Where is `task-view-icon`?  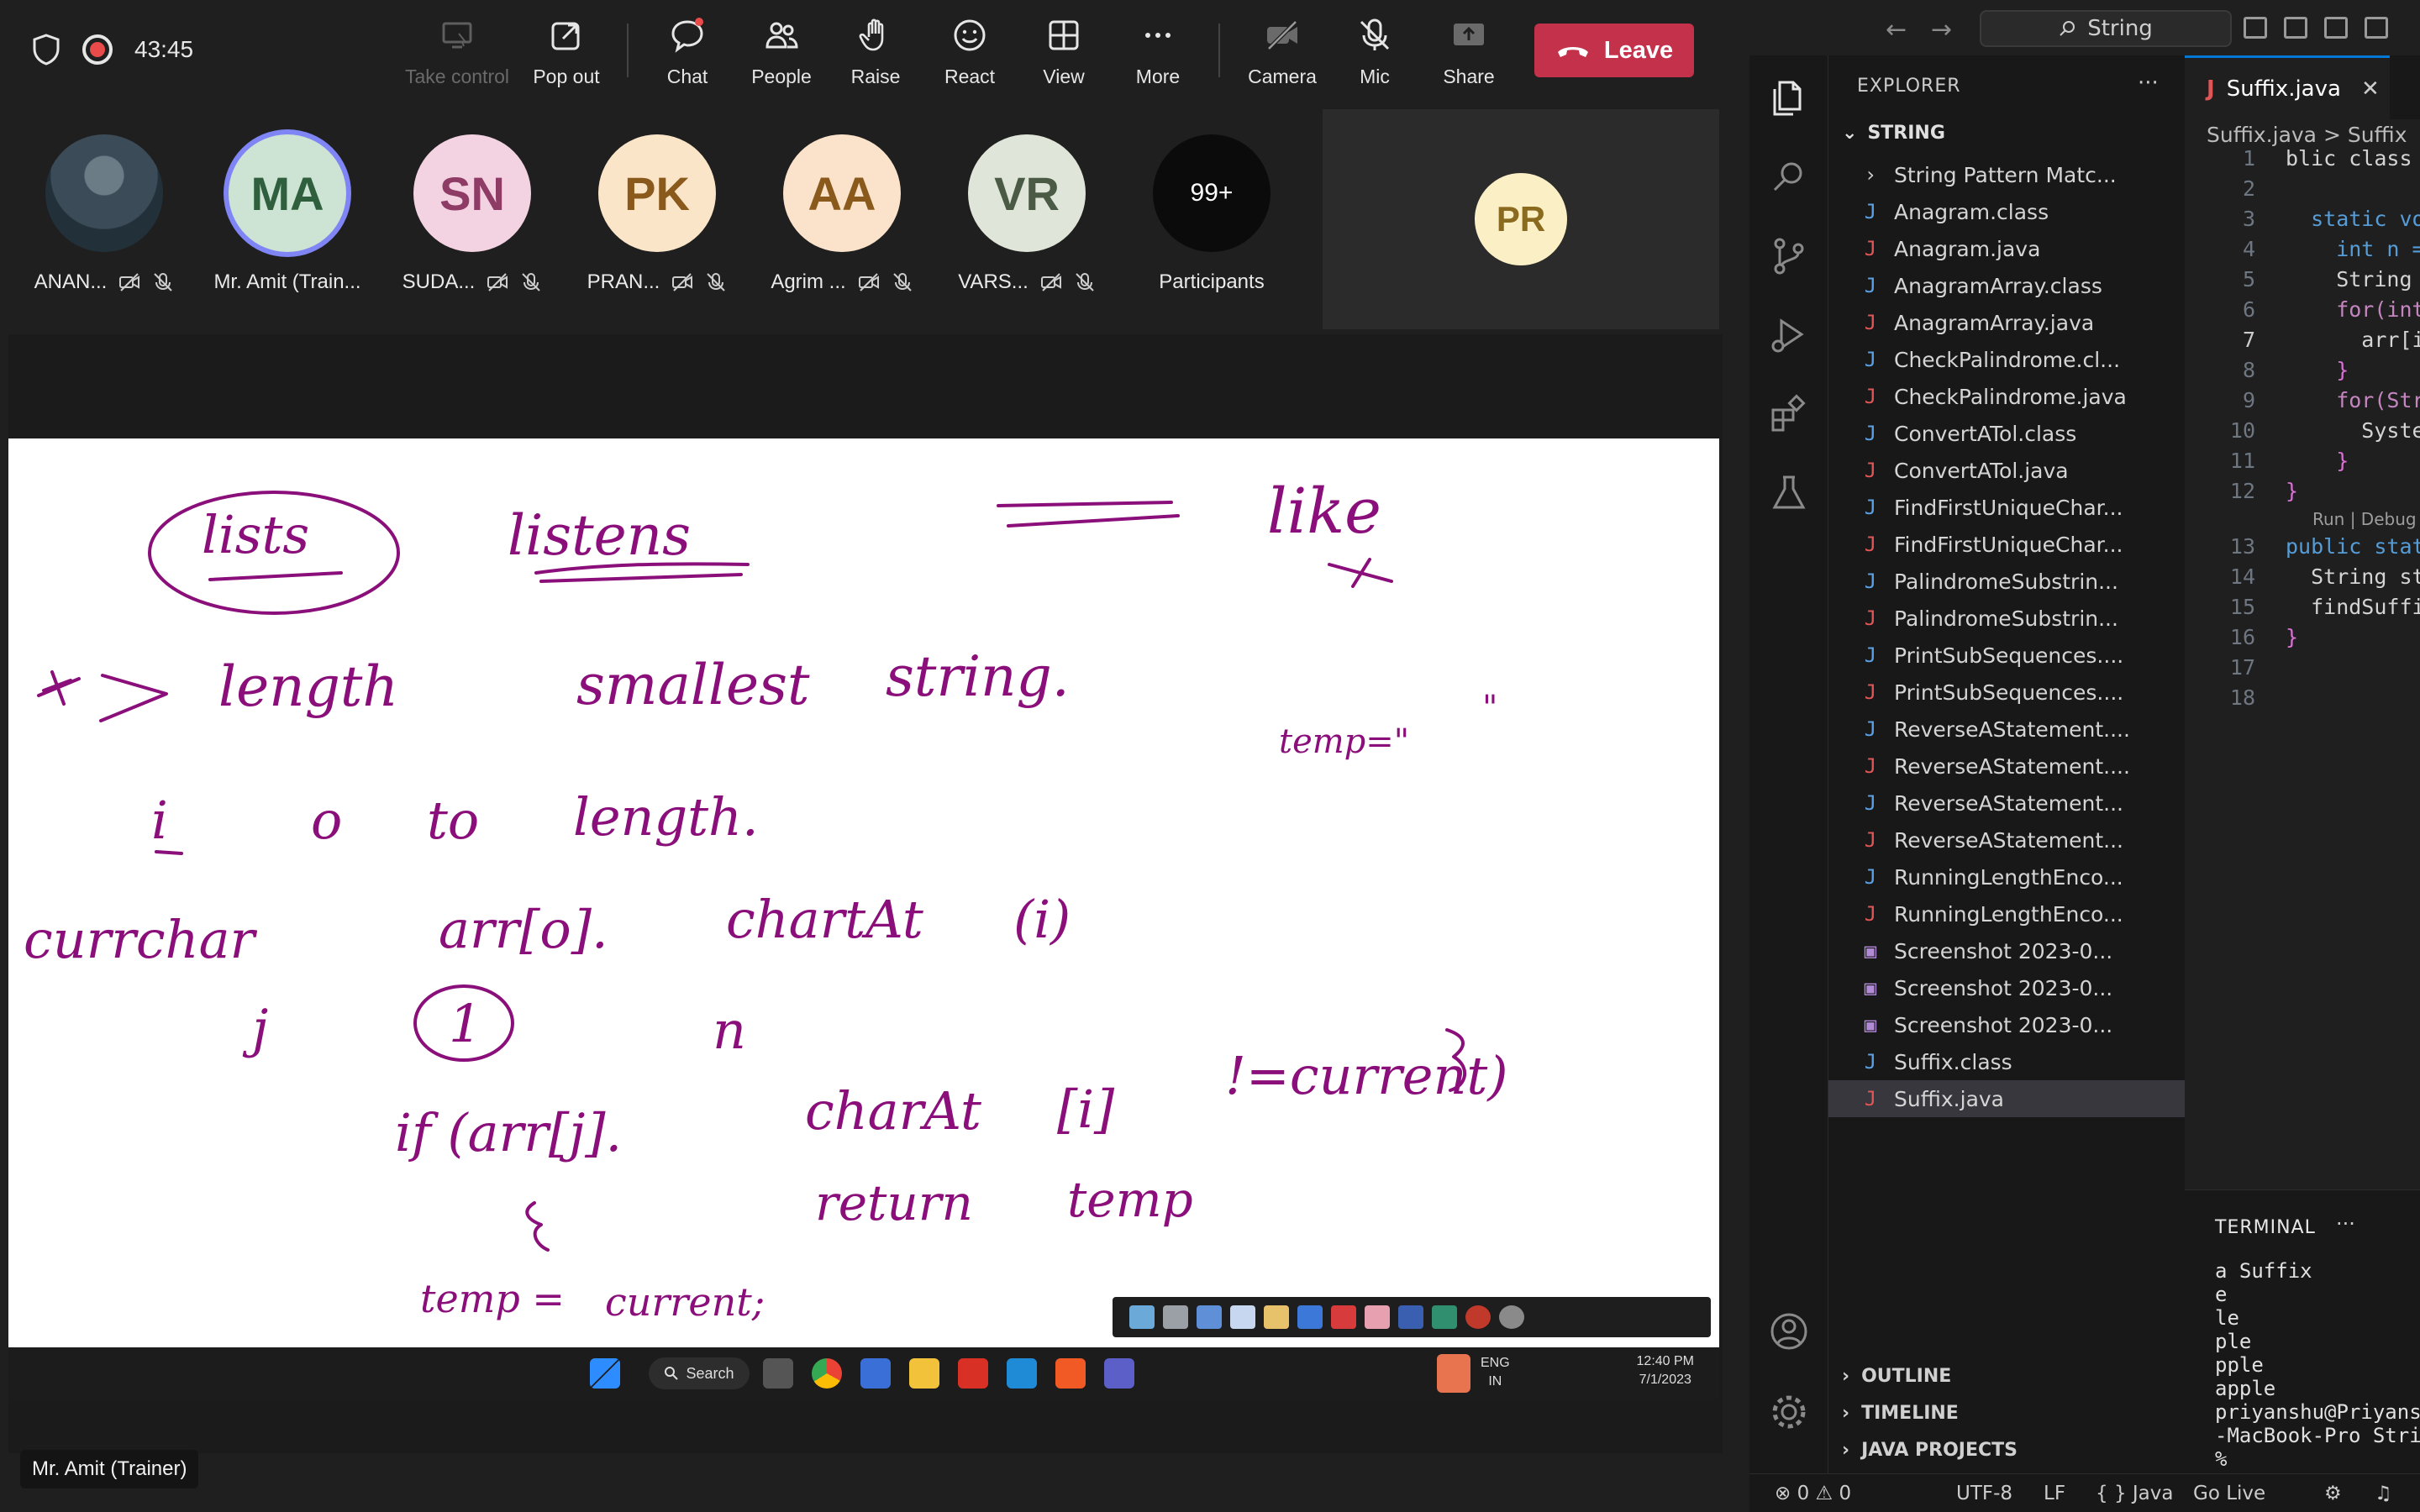
task-view-icon is located at coordinates (778, 1373).